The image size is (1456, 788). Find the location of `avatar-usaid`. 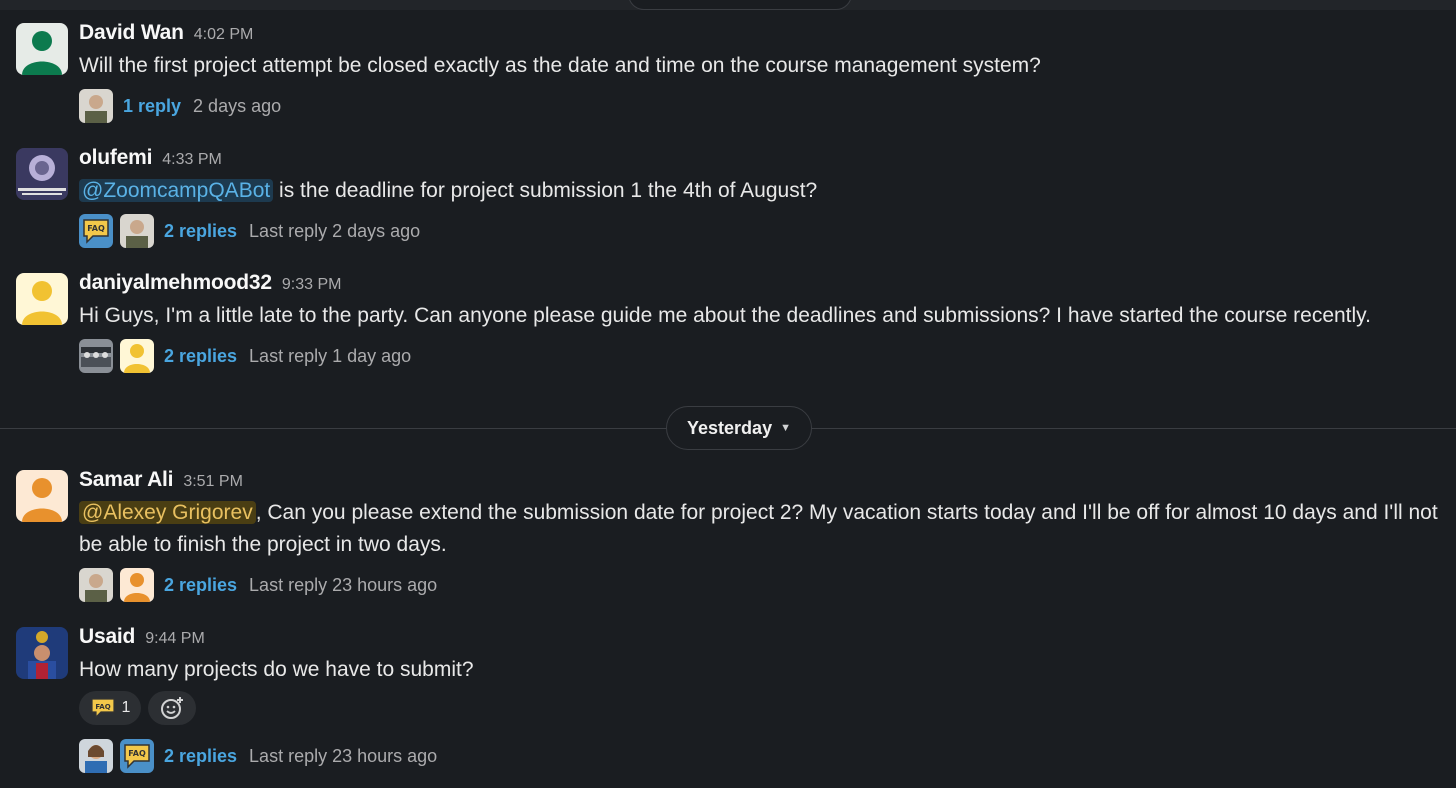

avatar-usaid is located at coordinates (42, 653).